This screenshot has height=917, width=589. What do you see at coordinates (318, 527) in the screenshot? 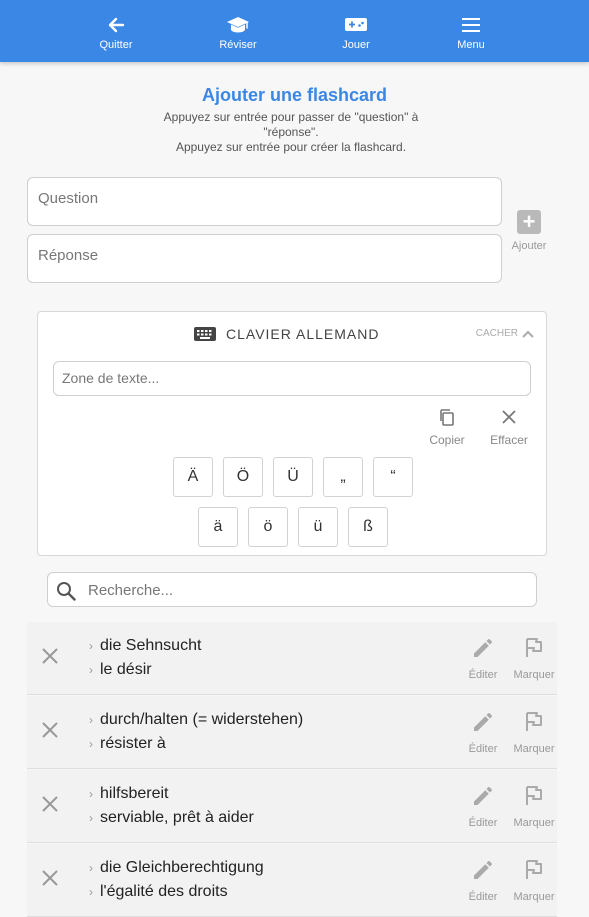
I see `key-lower-u-umlaut: ü` at bounding box center [318, 527].